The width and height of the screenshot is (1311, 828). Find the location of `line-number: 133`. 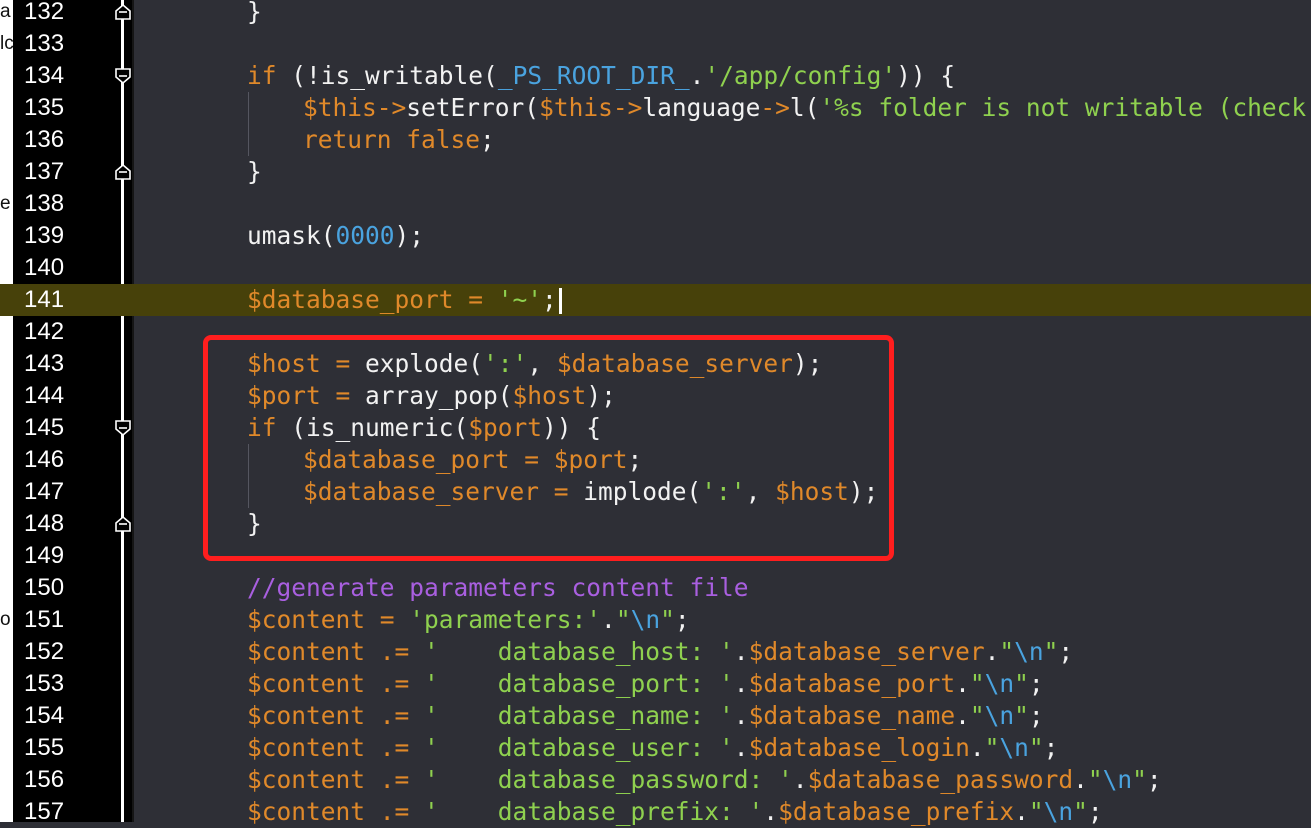

line-number: 133 is located at coordinates (44, 43).